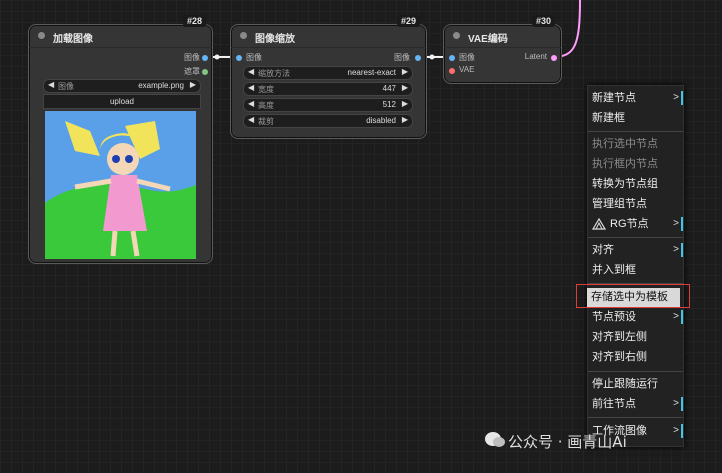  I want to click on watermark-text: 公众号 · 画青山Ai, so click(567, 442).